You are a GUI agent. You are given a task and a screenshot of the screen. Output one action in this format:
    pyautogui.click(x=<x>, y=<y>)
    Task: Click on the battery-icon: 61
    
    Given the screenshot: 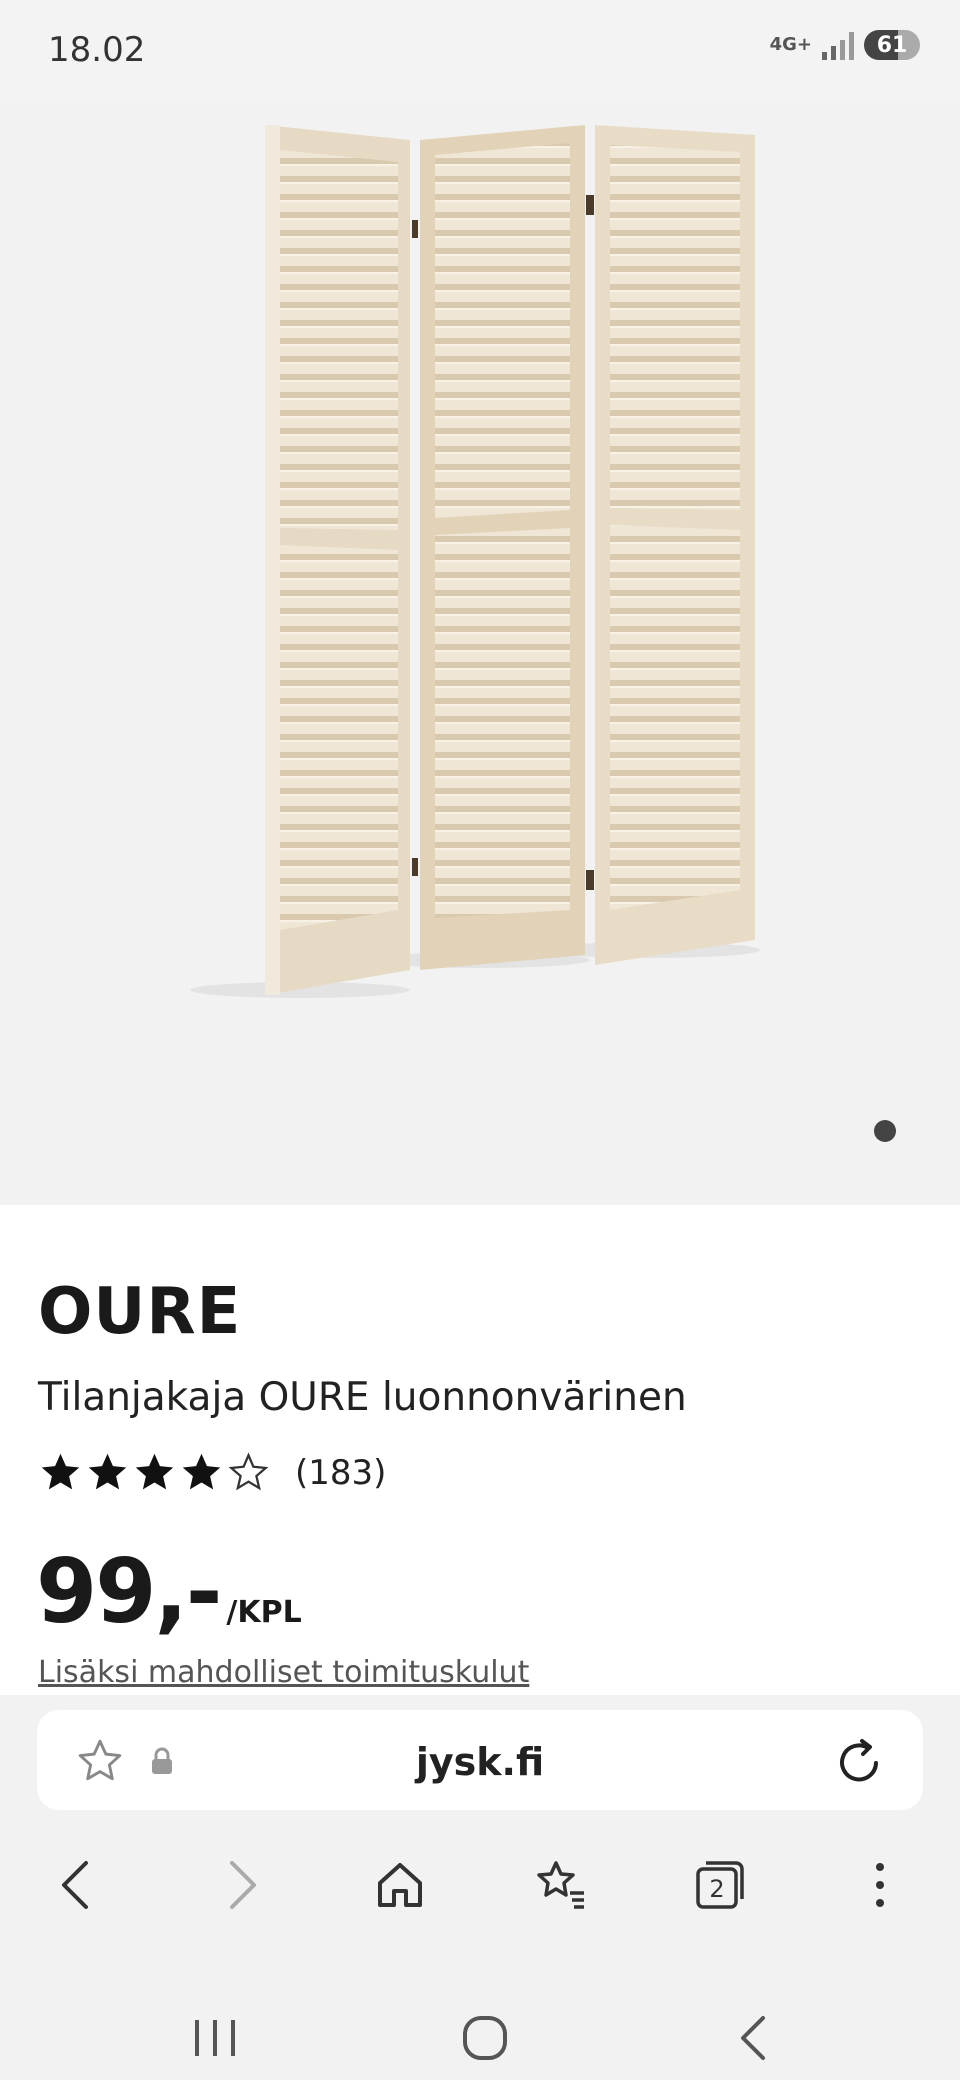 What is the action you would take?
    pyautogui.click(x=892, y=45)
    